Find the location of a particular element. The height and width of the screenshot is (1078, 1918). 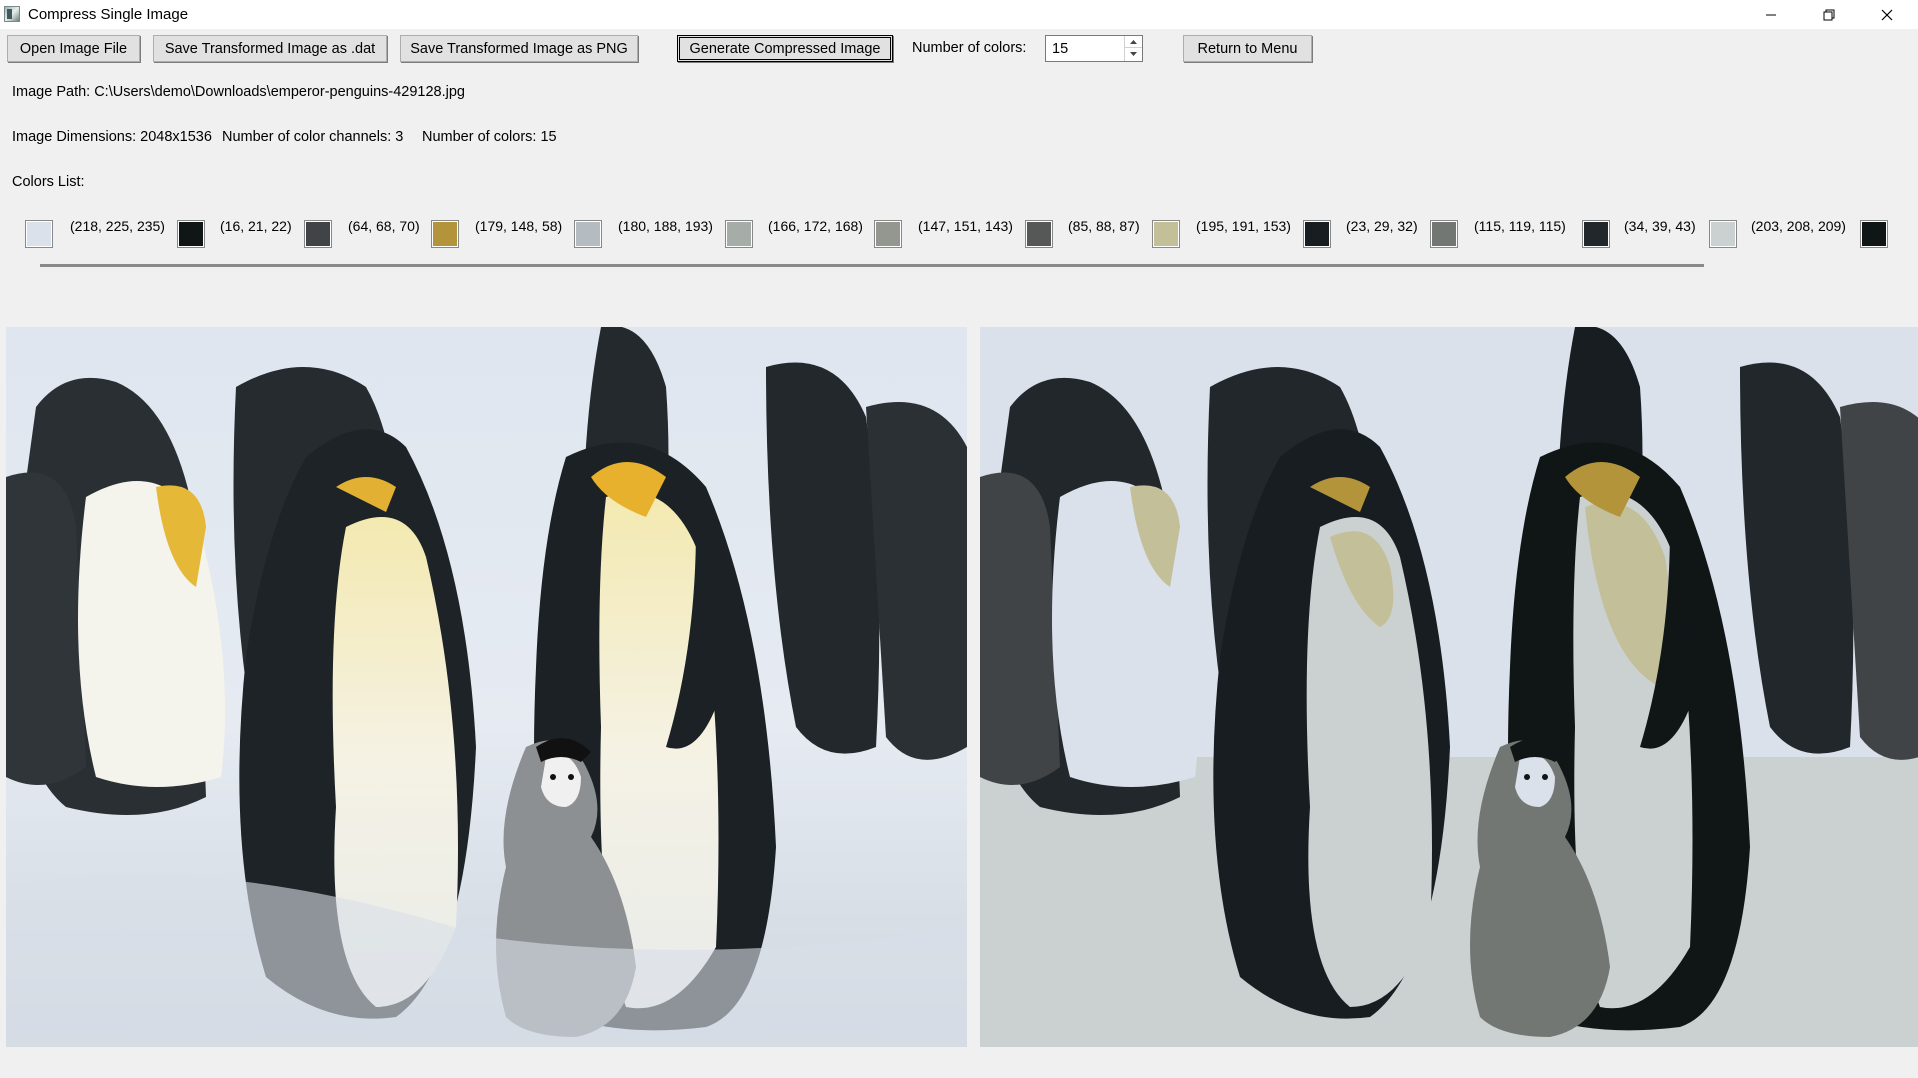

generate-compressed-button: Generate Compressed Image is located at coordinates (785, 48).